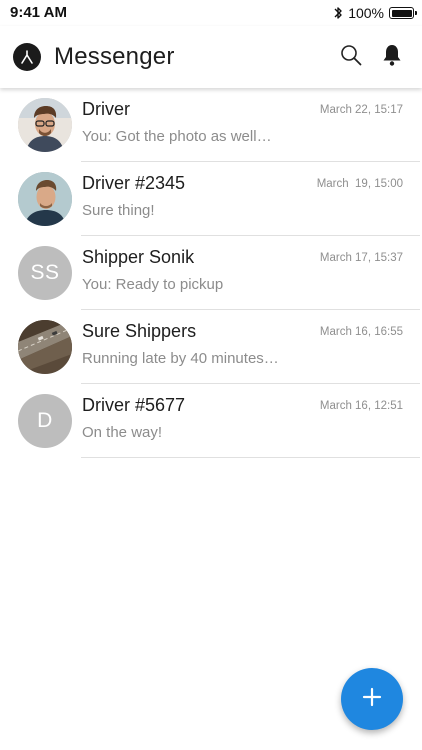 This screenshot has width=422, height=750. I want to click on contact-name: Driver, so click(106, 109).